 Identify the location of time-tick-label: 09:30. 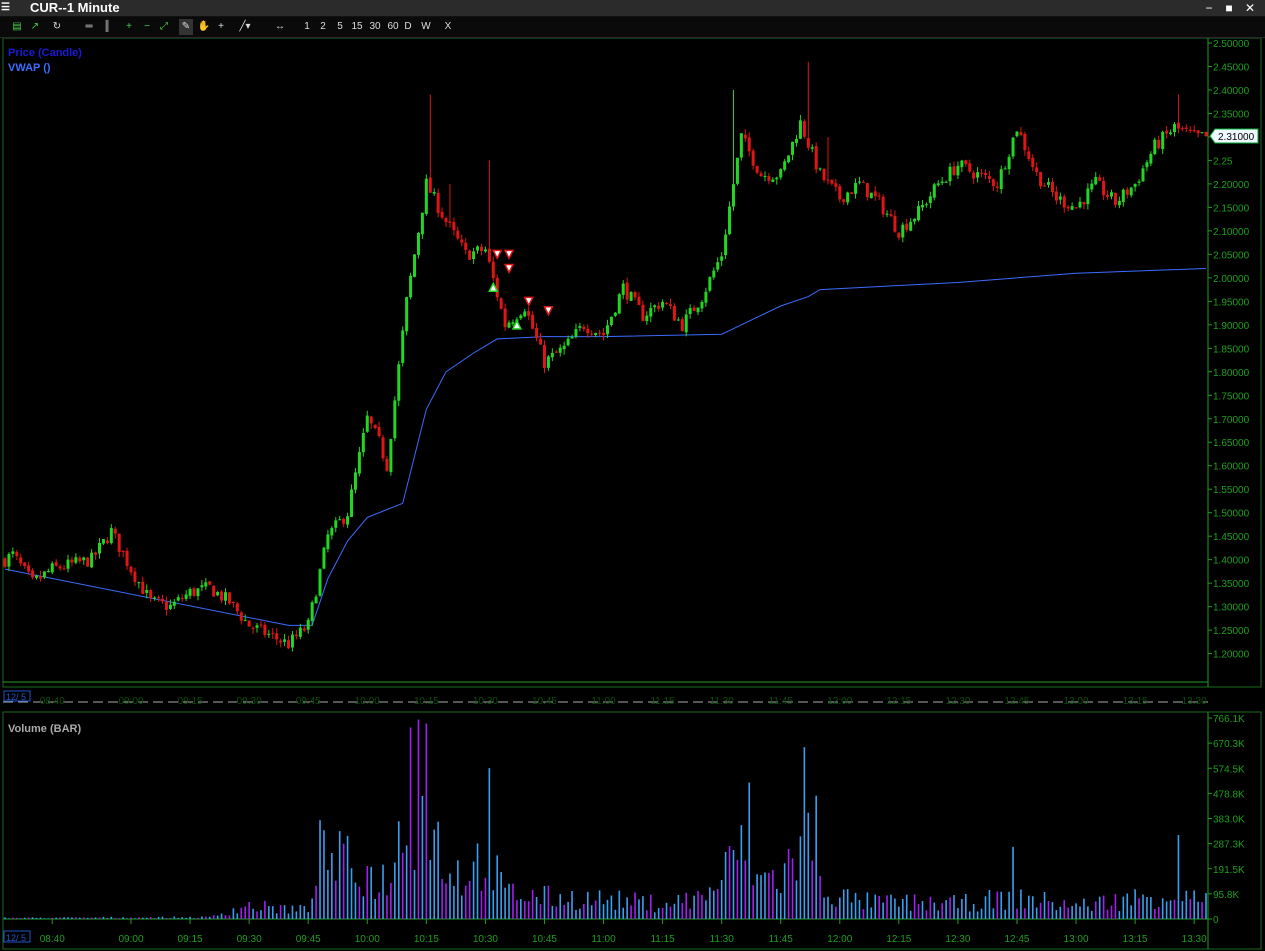
(249, 939).